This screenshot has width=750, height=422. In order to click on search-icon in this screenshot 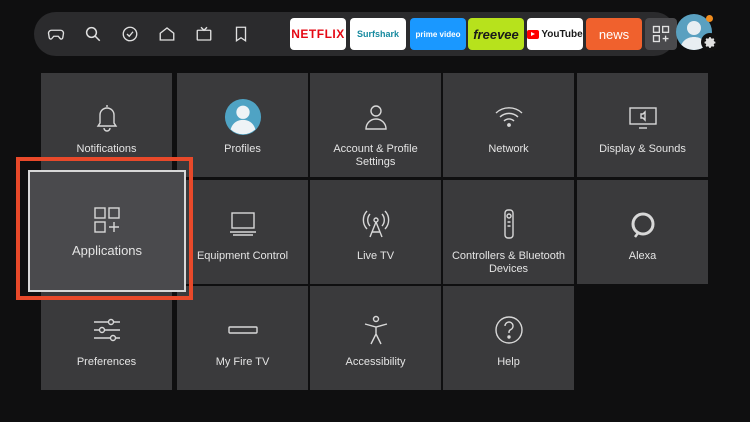, I will do `click(93, 34)`.